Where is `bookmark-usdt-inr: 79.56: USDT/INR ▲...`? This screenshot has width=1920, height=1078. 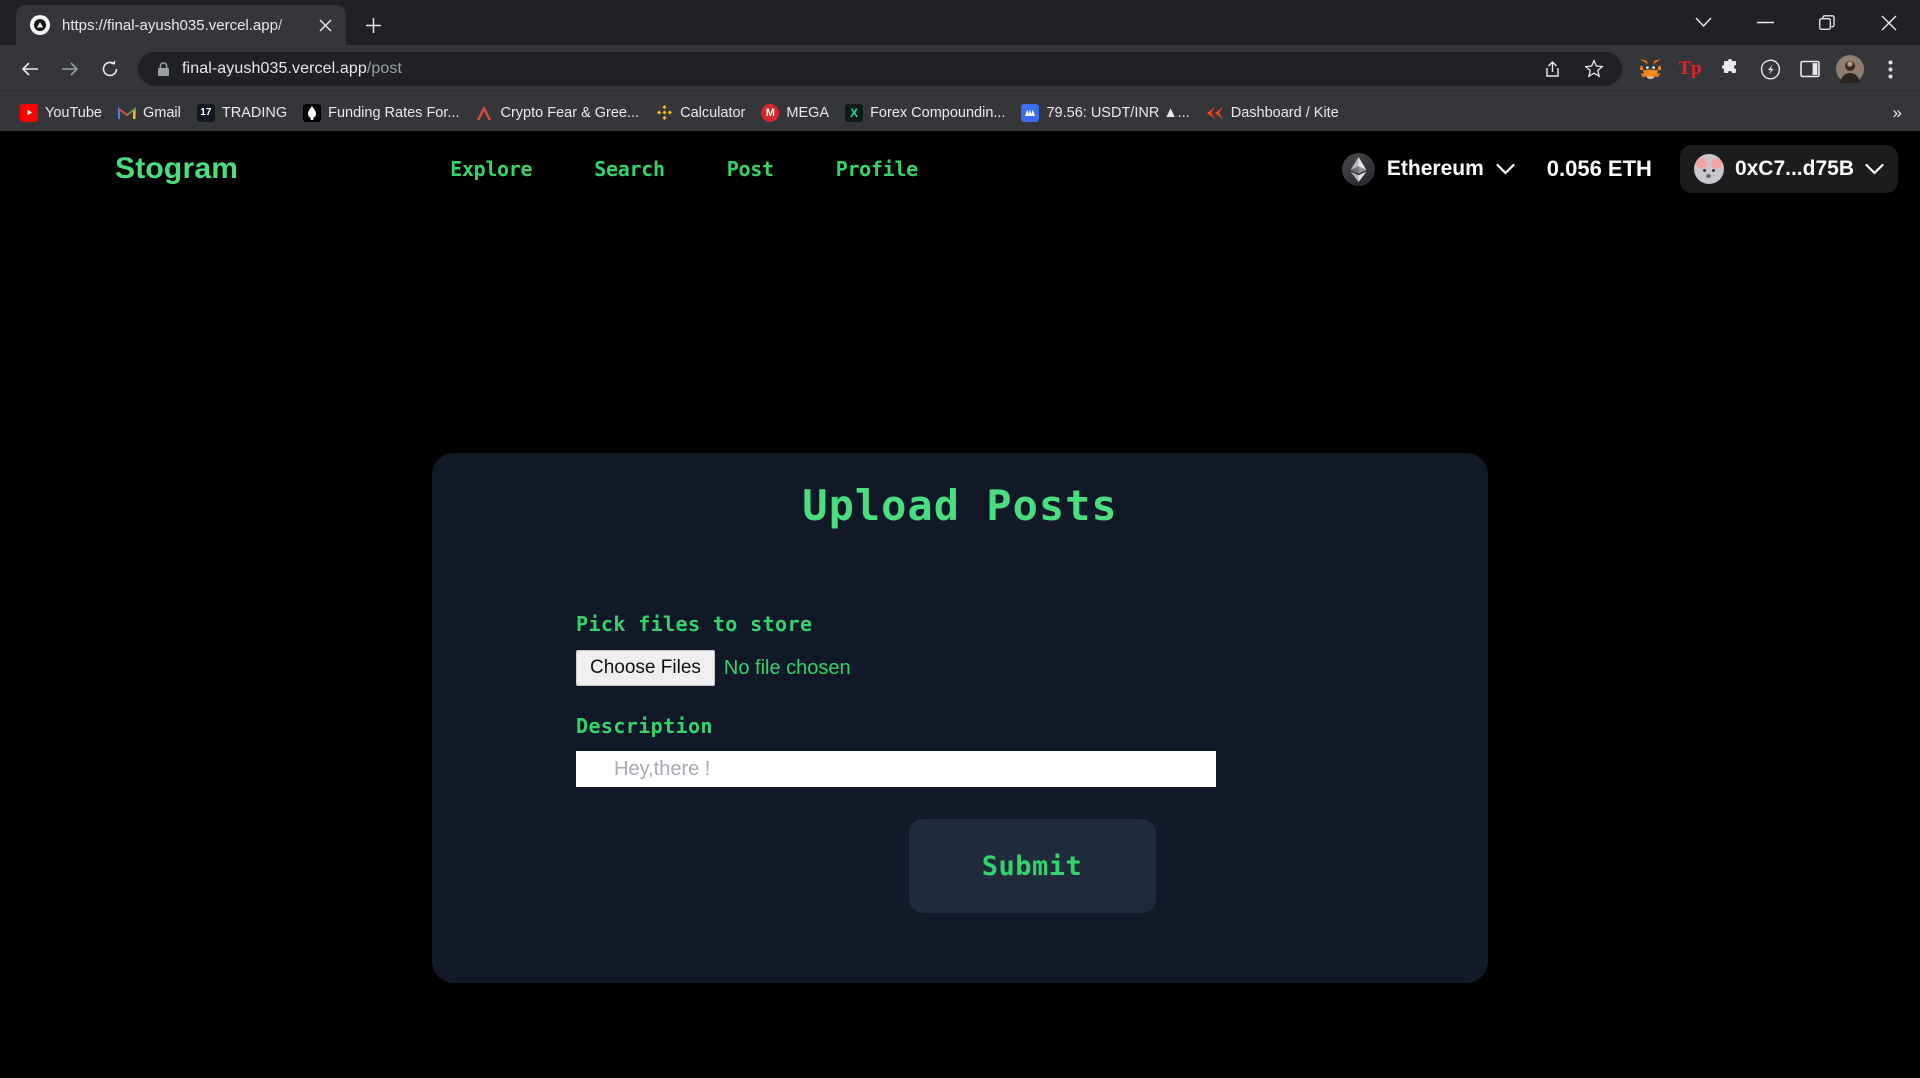
bookmark-usdt-inr: 79.56: USDT/INR ▲... is located at coordinates (1105, 113).